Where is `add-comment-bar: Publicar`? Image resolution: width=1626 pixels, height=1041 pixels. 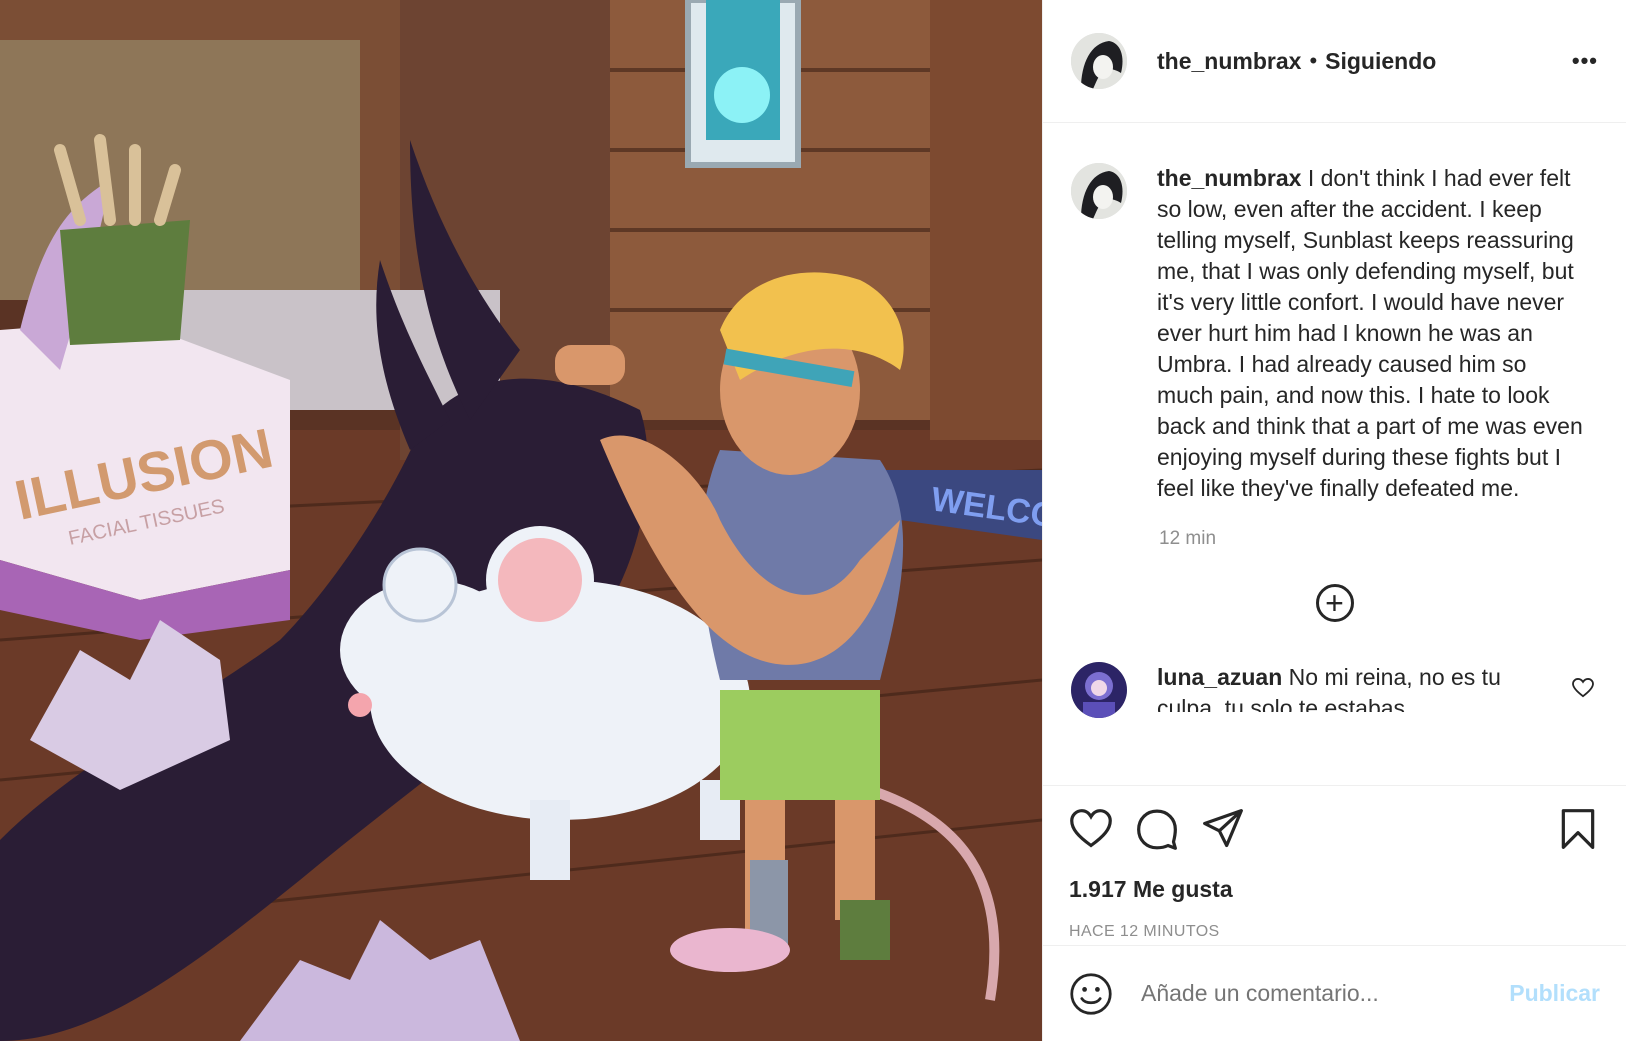
add-comment-bar: Publicar is located at coordinates (1334, 993).